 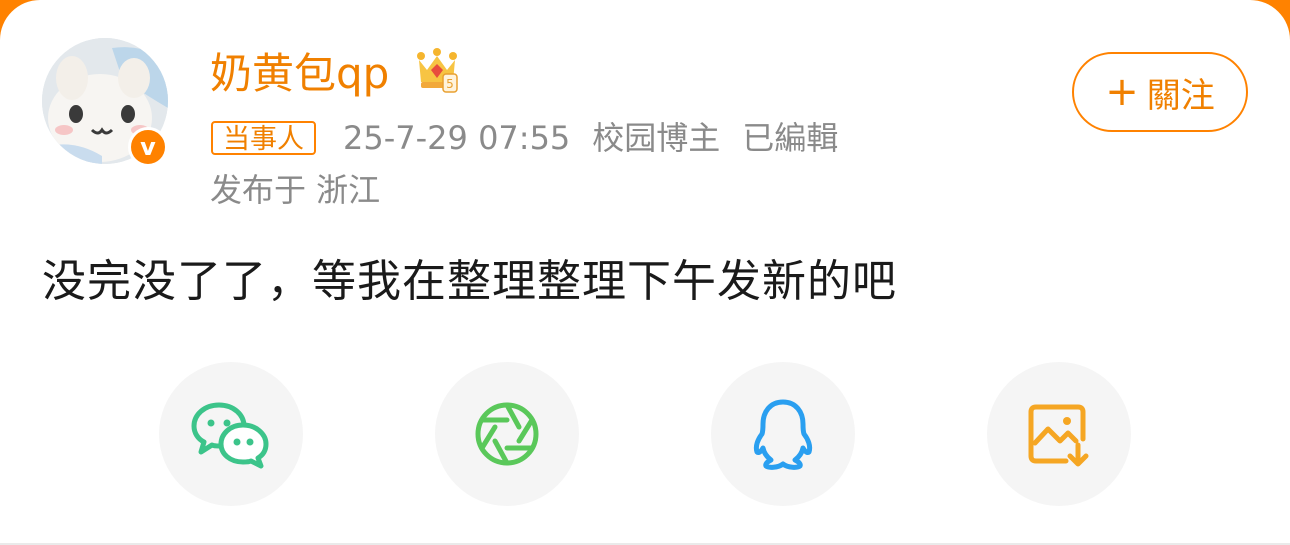 I want to click on role-badge: 当事人, so click(x=263, y=138).